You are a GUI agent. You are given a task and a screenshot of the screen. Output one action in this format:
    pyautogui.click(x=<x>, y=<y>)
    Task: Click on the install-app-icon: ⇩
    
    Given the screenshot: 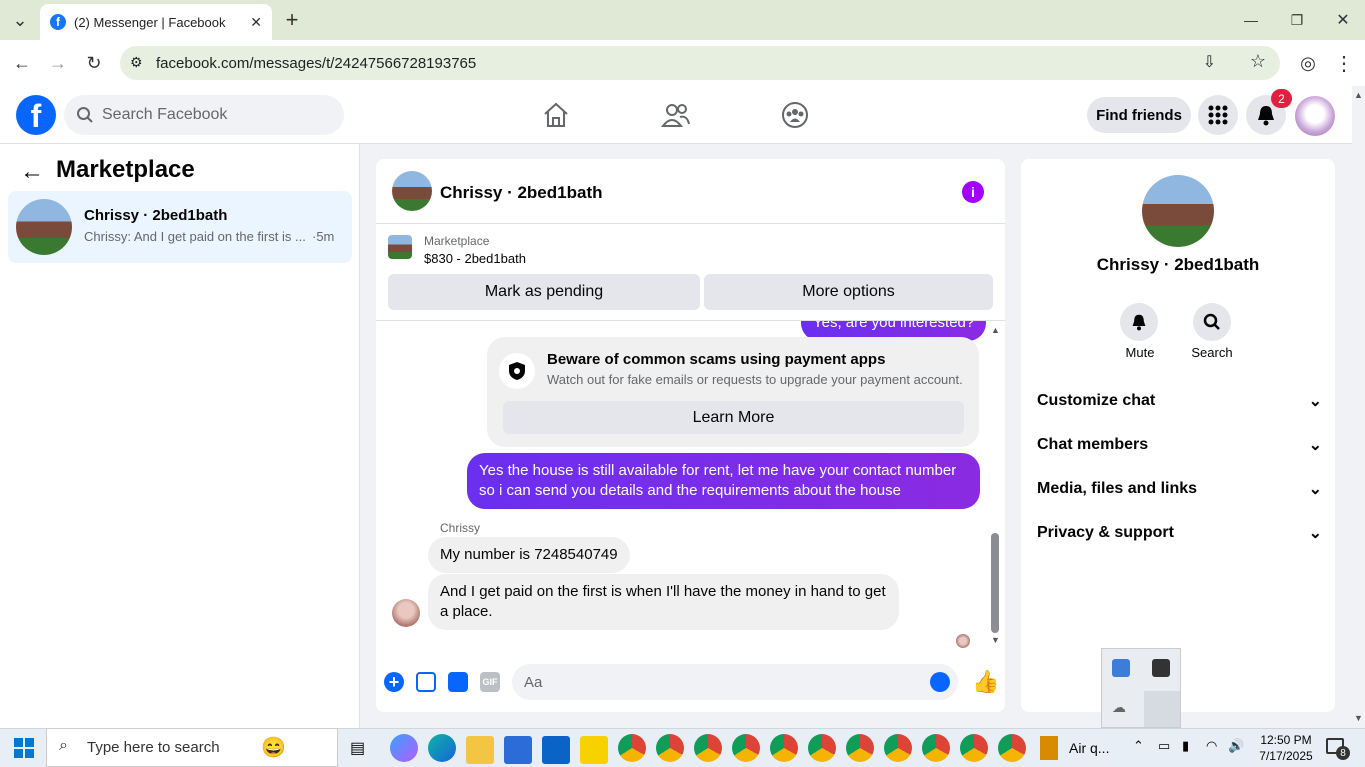 What is the action you would take?
    pyautogui.click(x=1209, y=62)
    